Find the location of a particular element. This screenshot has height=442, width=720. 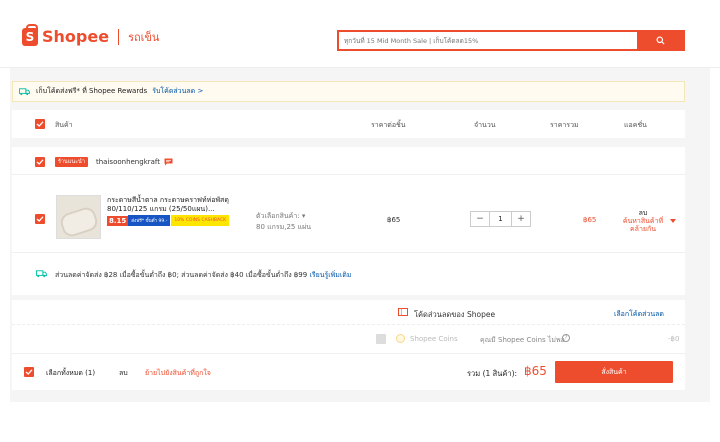

coin-icon is located at coordinates (400, 338).